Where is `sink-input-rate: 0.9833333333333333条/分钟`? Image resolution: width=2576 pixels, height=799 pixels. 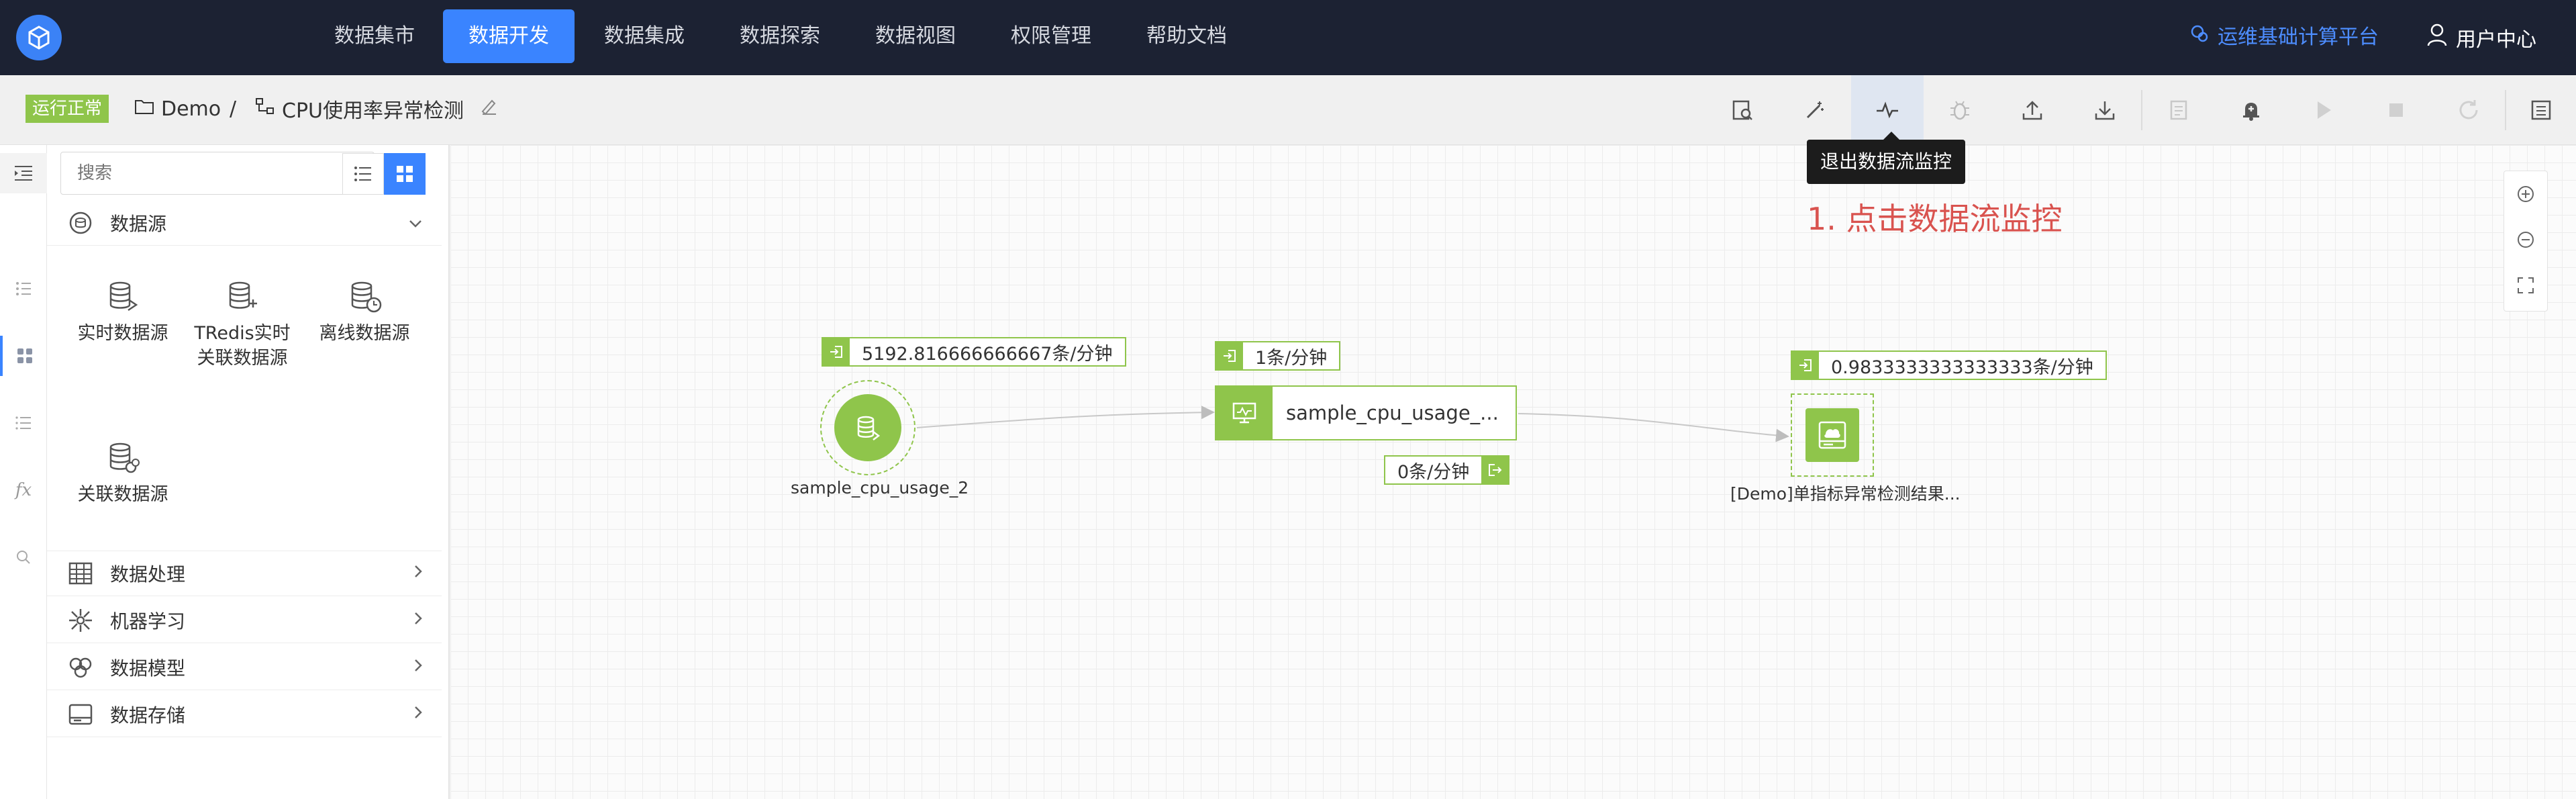 sink-input-rate: 0.9833333333333333条/分钟 is located at coordinates (1949, 365).